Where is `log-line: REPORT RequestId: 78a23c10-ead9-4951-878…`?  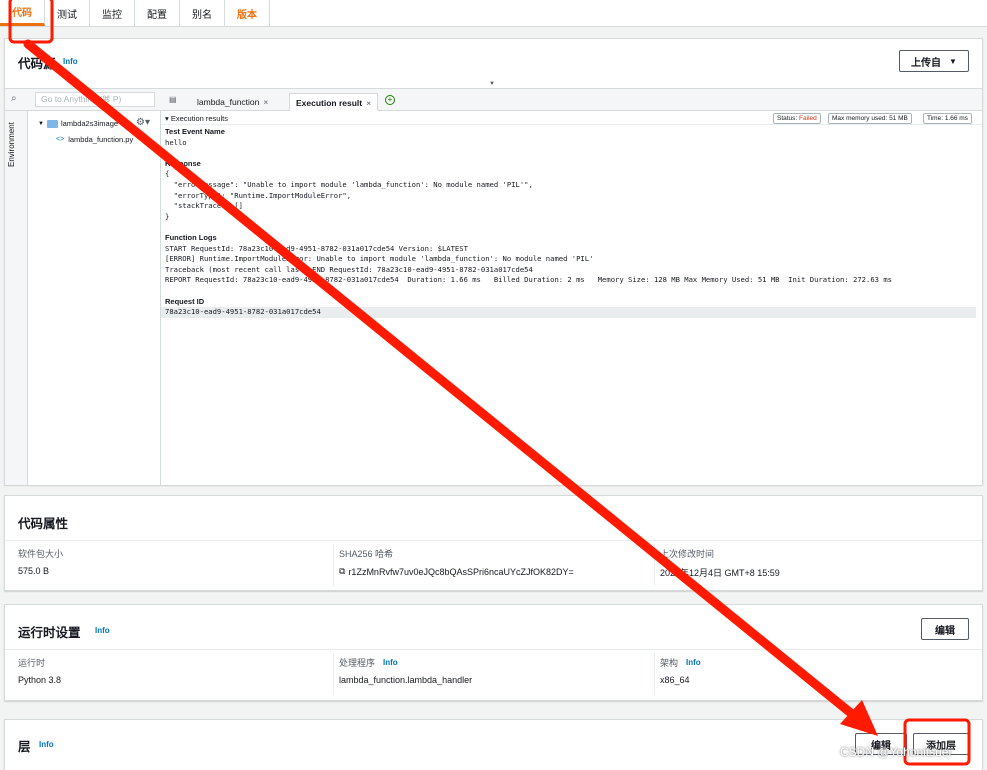
log-line: REPORT RequestId: 78a23c10-ead9-4951-878… is located at coordinates (528, 280).